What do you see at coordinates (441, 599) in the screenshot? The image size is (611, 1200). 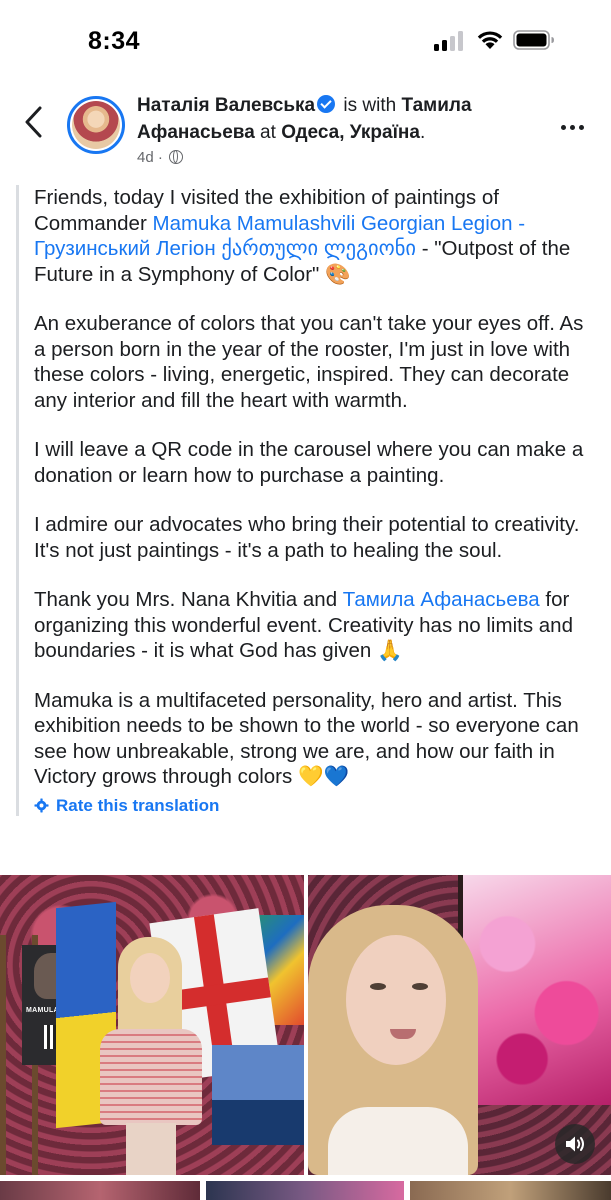 I see `tagged-person-link: Тамила Афанасьева` at bounding box center [441, 599].